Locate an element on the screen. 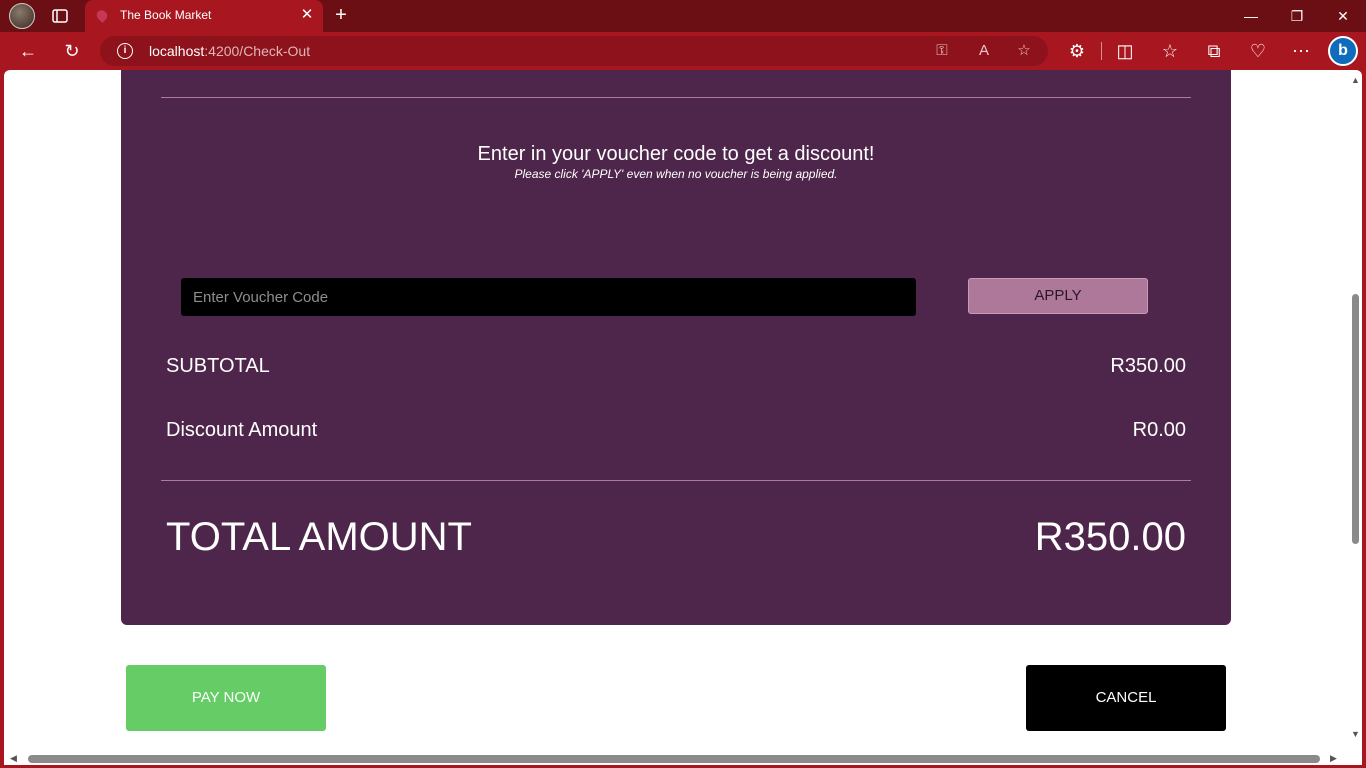 This screenshot has width=1366, height=768. apply-button: APPLY is located at coordinates (1058, 296).